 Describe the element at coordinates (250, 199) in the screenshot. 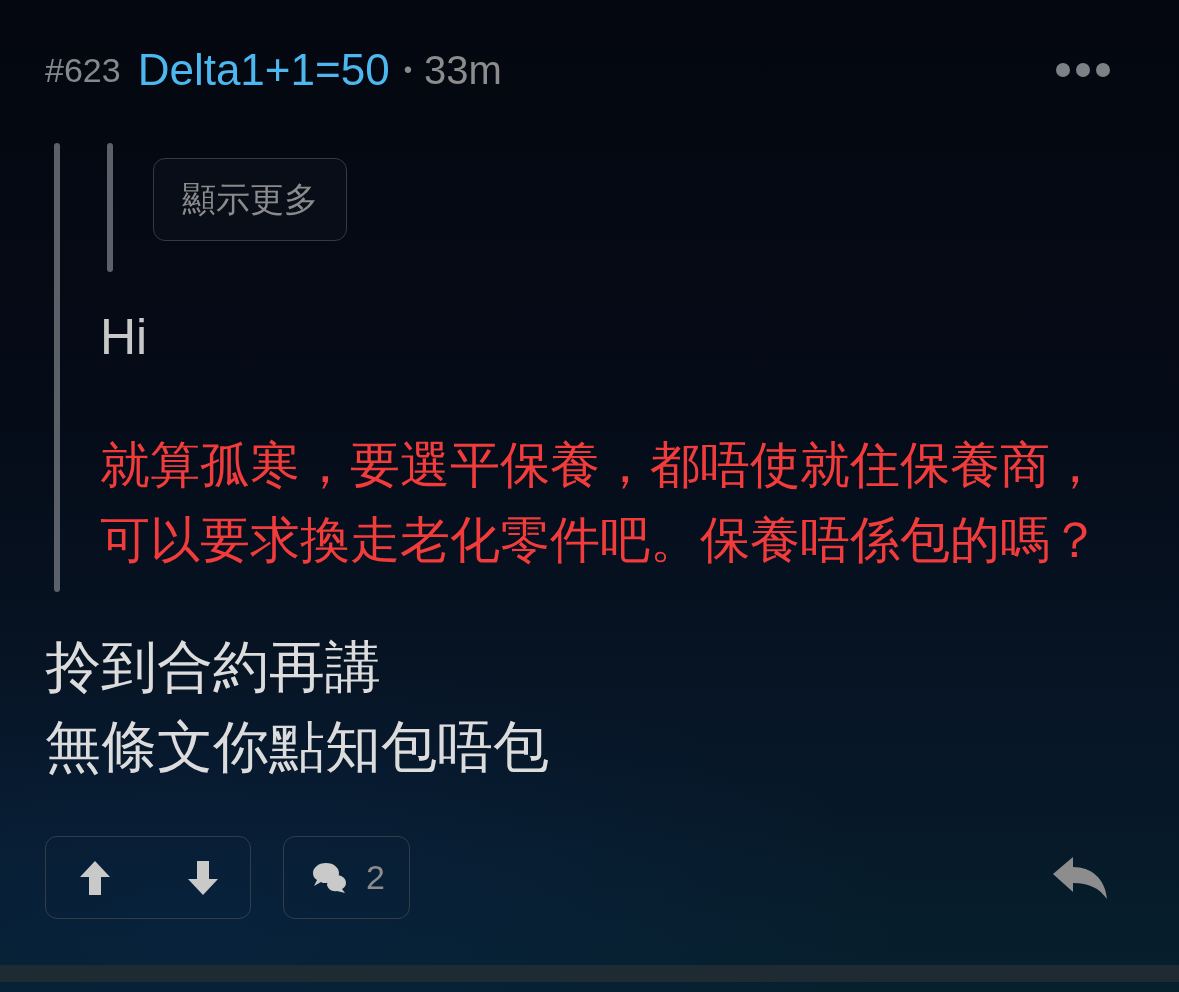

I see `show-more-button: 顯示更多` at that location.